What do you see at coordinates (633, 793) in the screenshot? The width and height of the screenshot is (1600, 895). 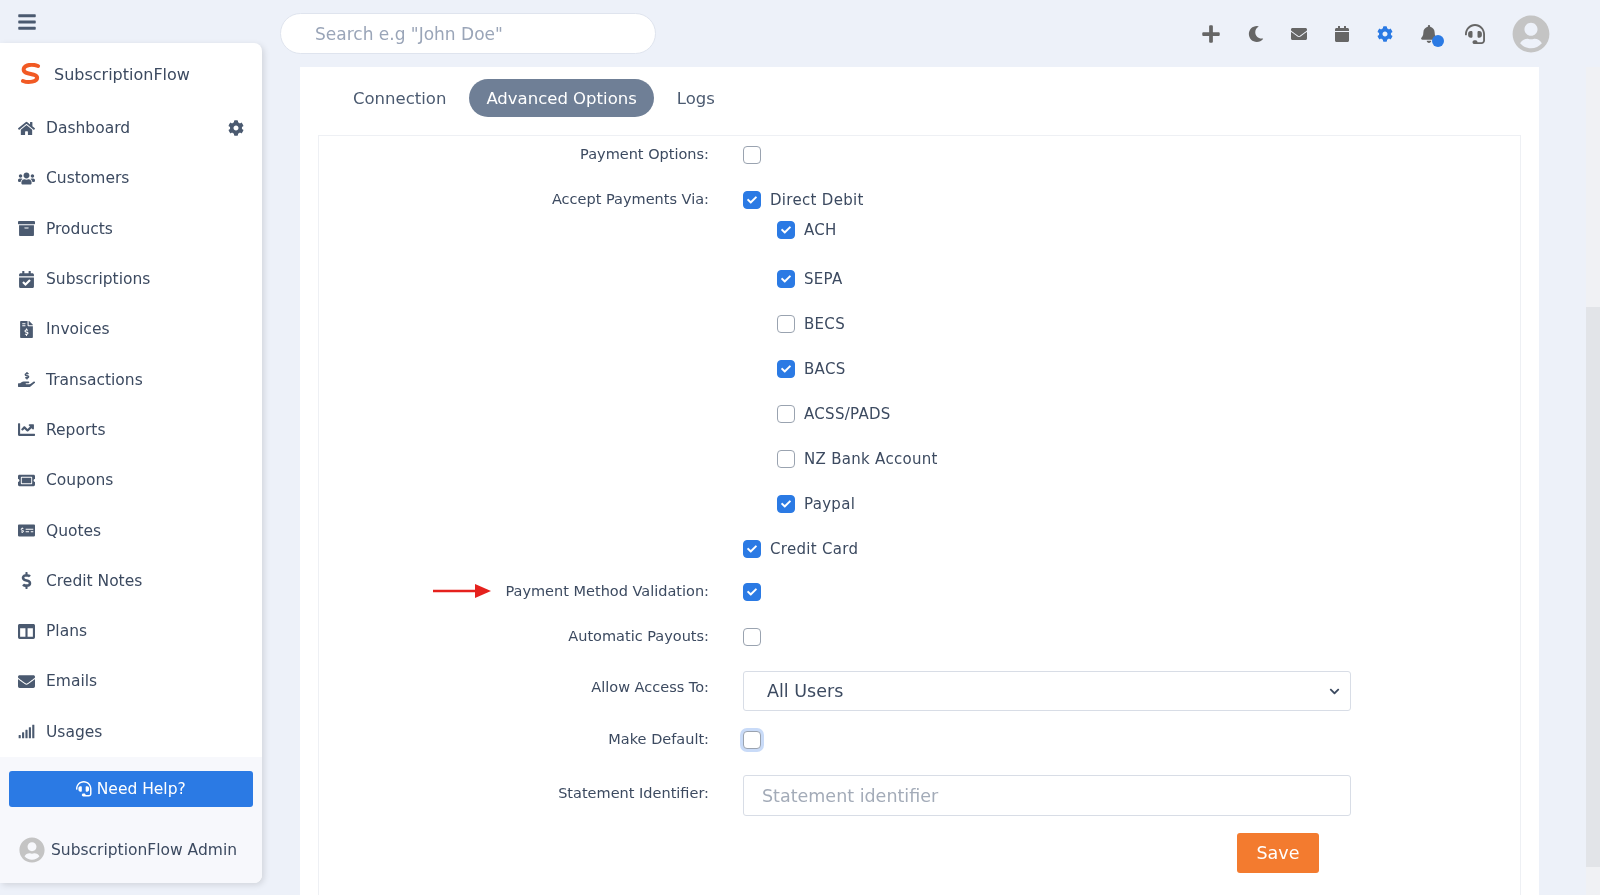 I see `field-label: Statement Identifier:` at bounding box center [633, 793].